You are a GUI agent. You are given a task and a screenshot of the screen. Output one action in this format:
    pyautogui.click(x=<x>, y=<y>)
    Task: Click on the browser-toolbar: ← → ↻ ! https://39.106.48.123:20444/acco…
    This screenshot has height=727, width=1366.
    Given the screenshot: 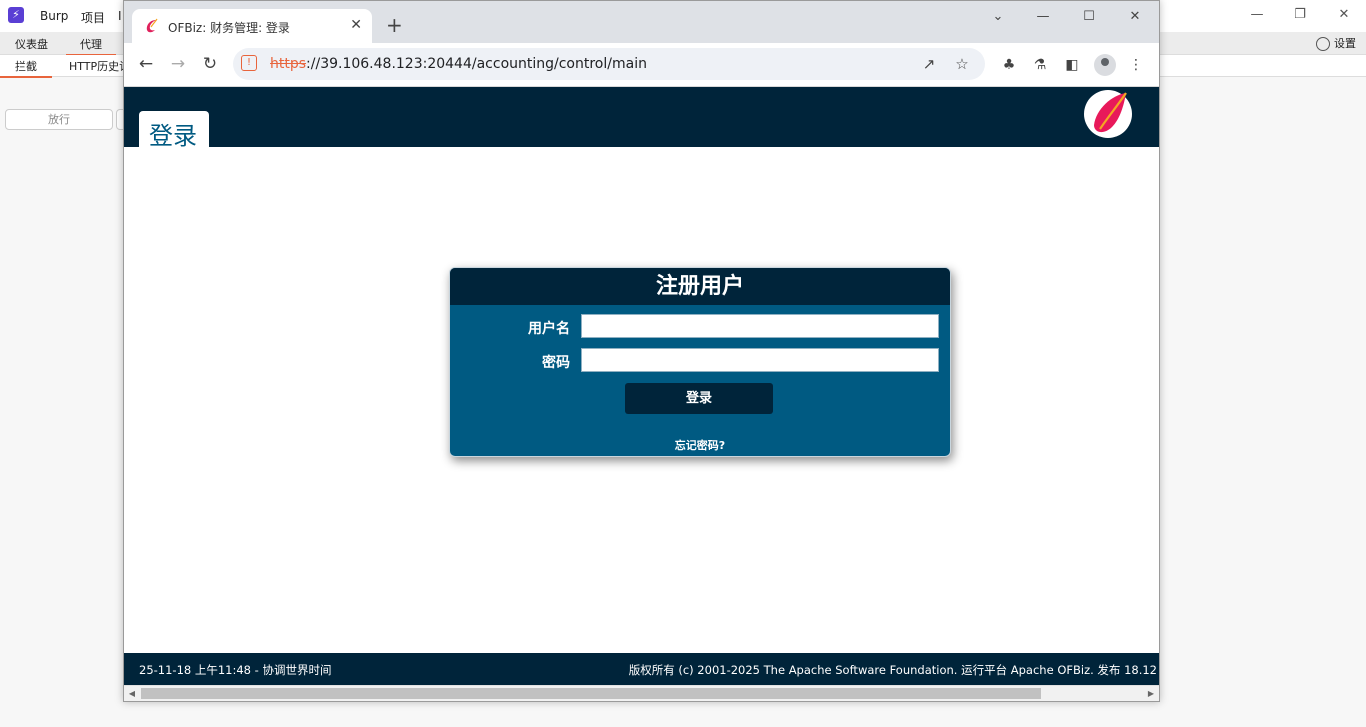 What is the action you would take?
    pyautogui.click(x=641, y=65)
    